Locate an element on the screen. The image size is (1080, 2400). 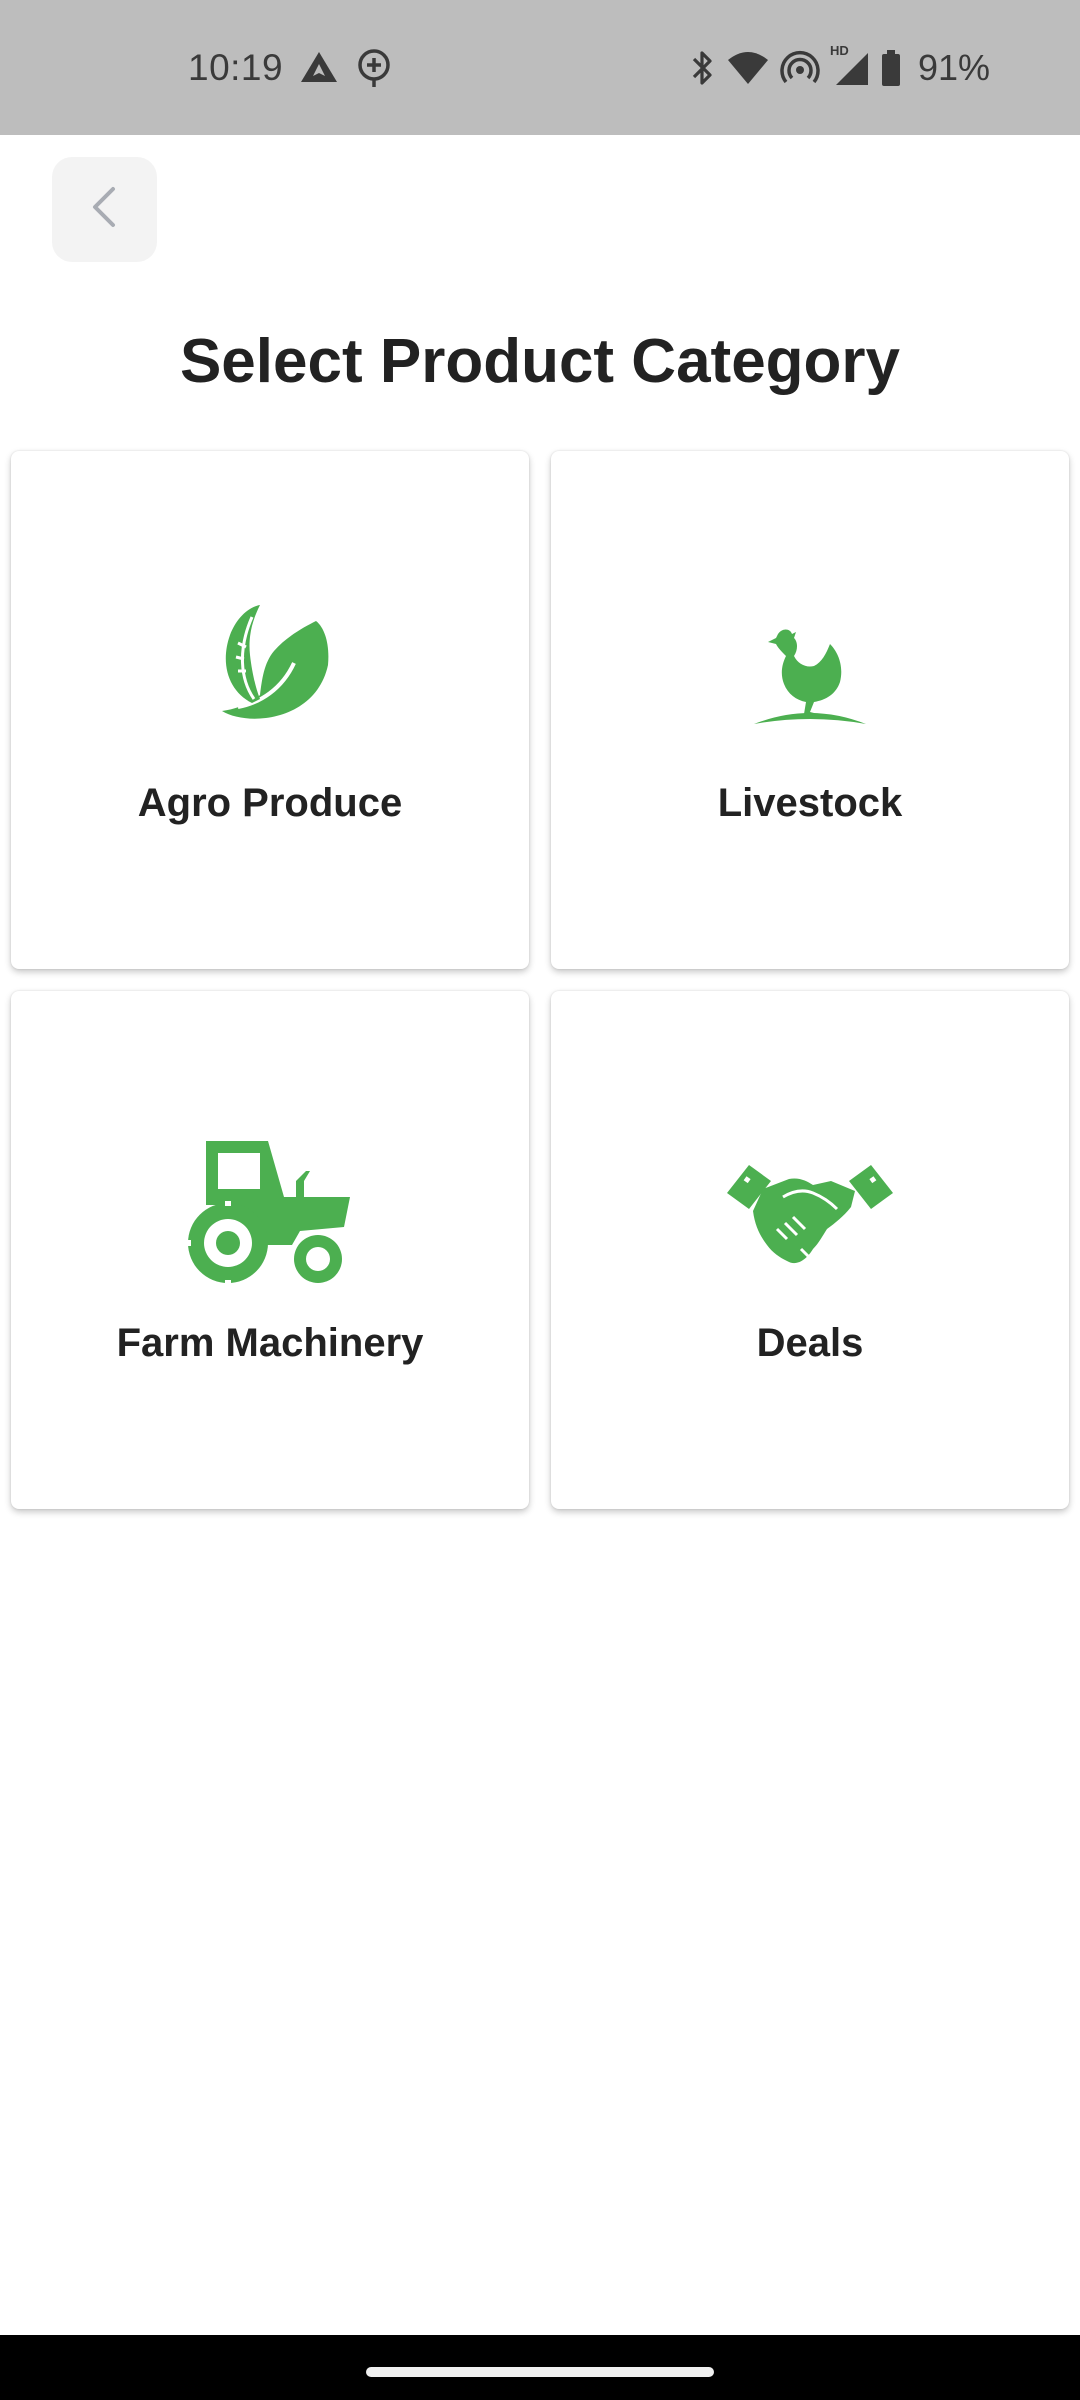
hen-icon is located at coordinates (810, 676).